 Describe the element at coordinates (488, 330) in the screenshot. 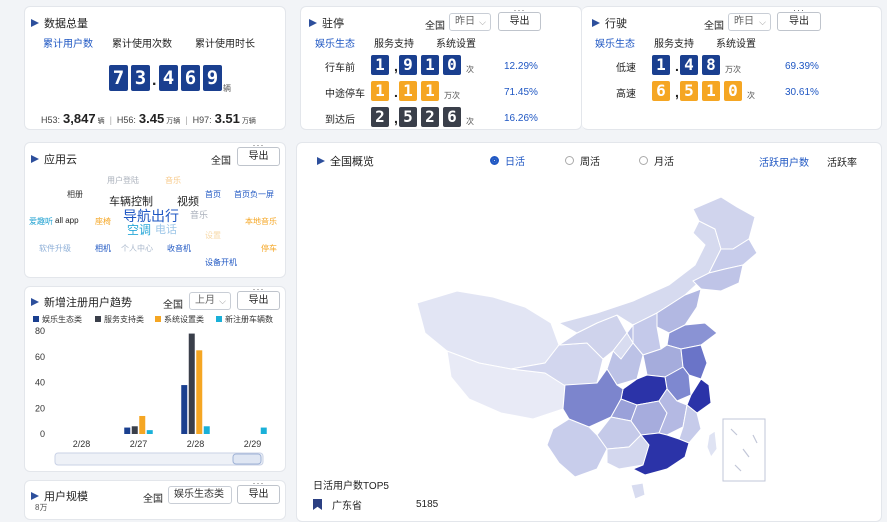

I see `map-region-xinjiang` at that location.